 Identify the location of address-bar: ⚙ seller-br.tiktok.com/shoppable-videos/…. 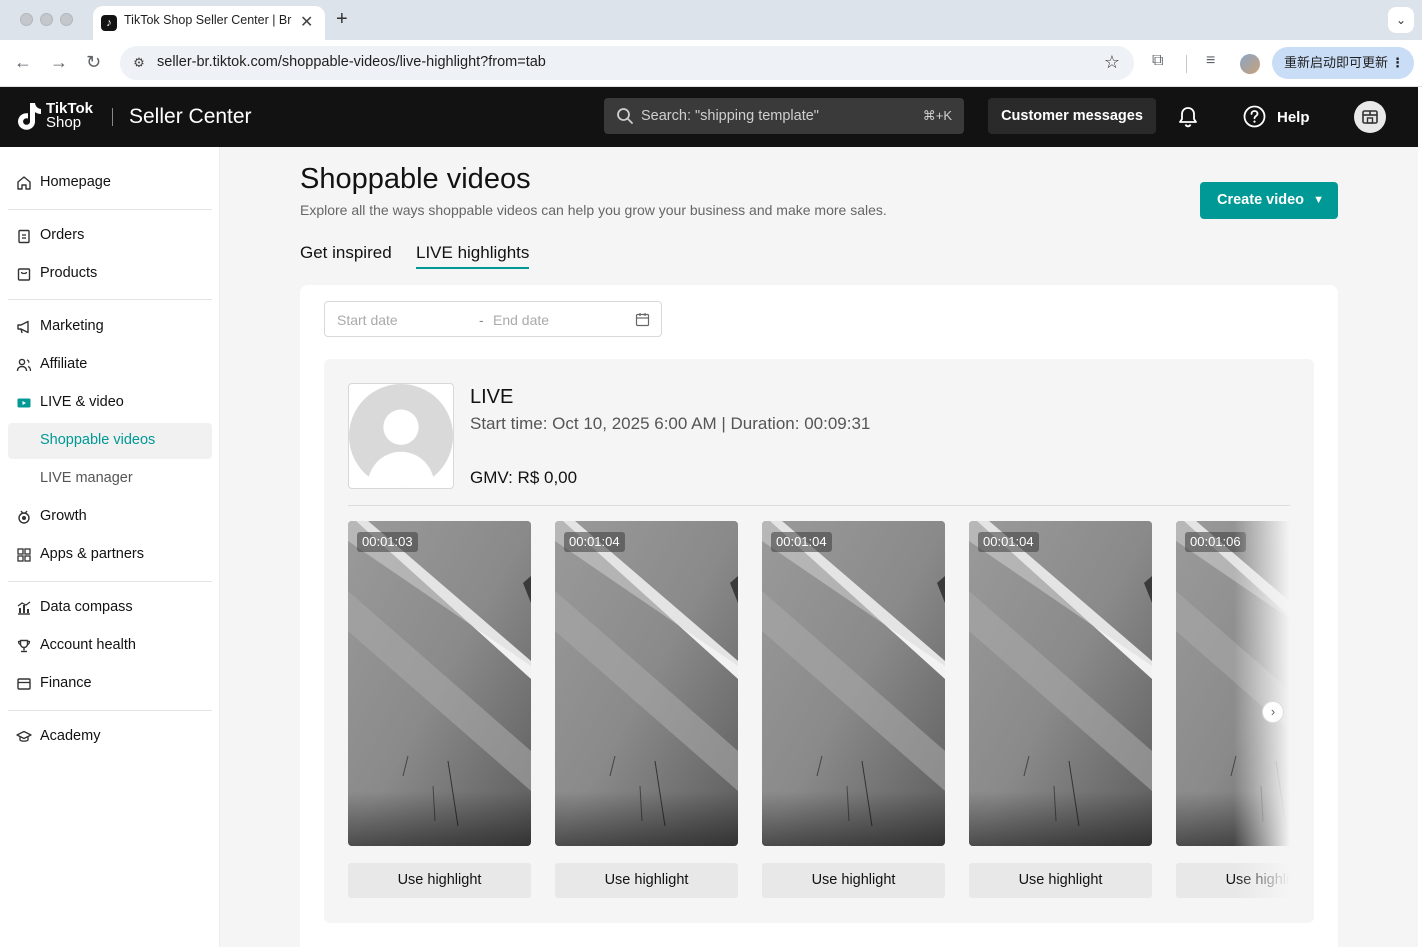
(627, 63).